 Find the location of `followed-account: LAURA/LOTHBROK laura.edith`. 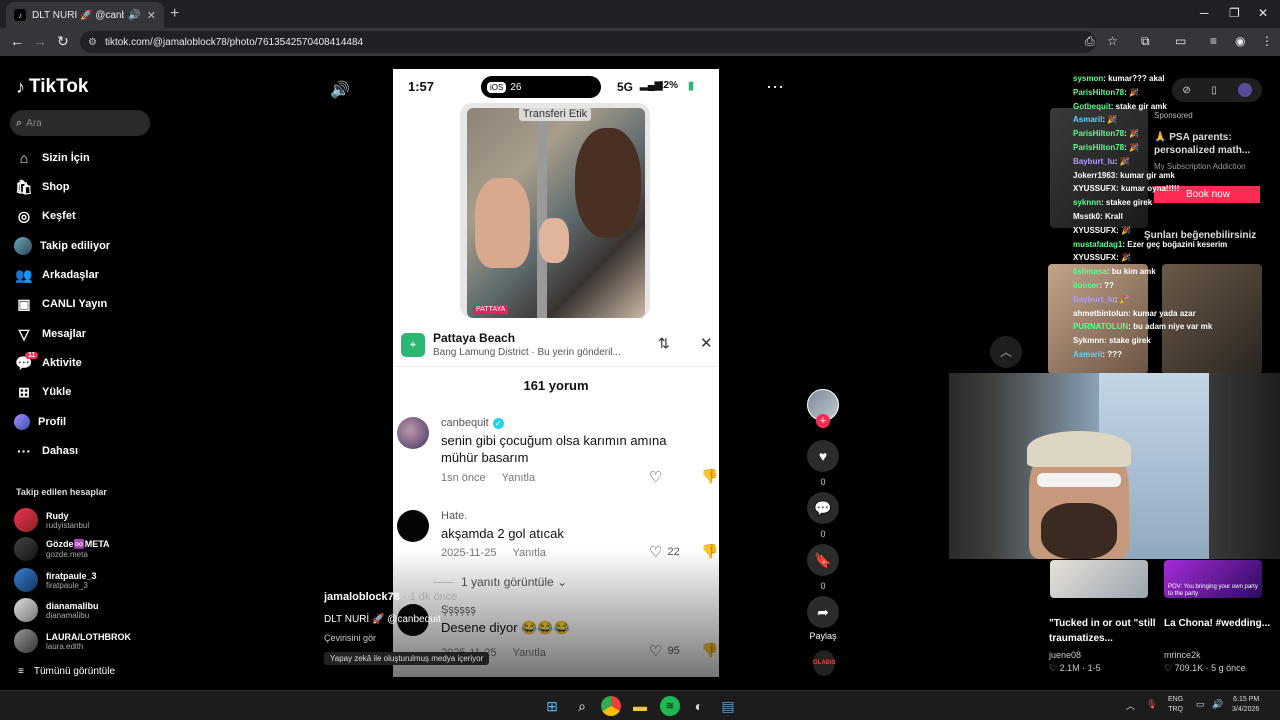

followed-account: LAURA/LOTHBROK laura.edith is located at coordinates (72, 641).